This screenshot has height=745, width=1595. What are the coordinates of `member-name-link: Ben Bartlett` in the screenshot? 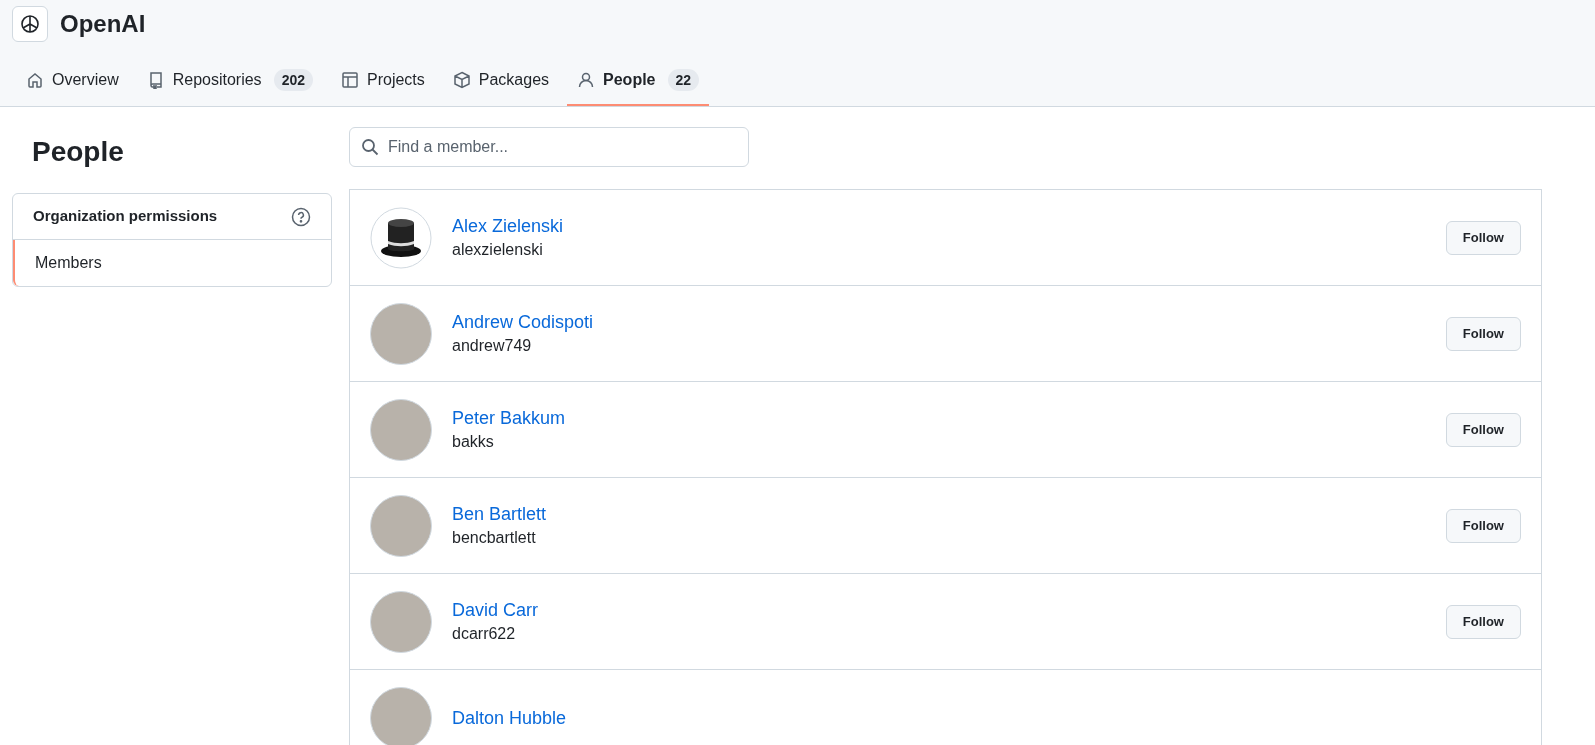 It's located at (499, 513).